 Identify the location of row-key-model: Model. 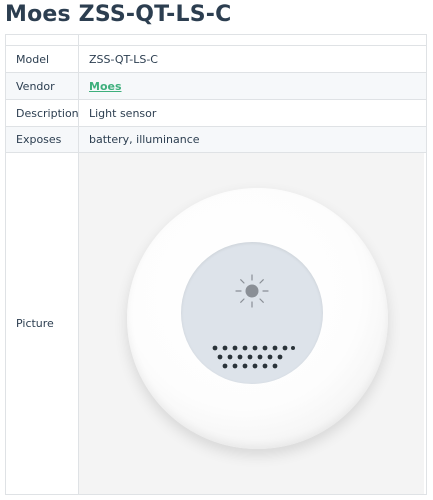
(42, 59).